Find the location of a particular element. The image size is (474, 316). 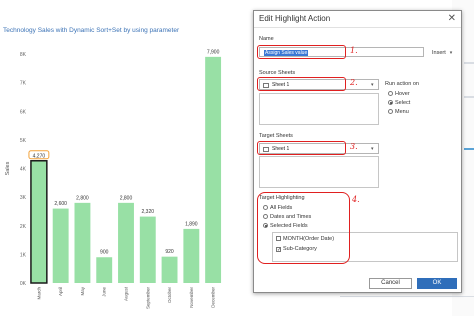

close-icon: ✕ is located at coordinates (452, 18).